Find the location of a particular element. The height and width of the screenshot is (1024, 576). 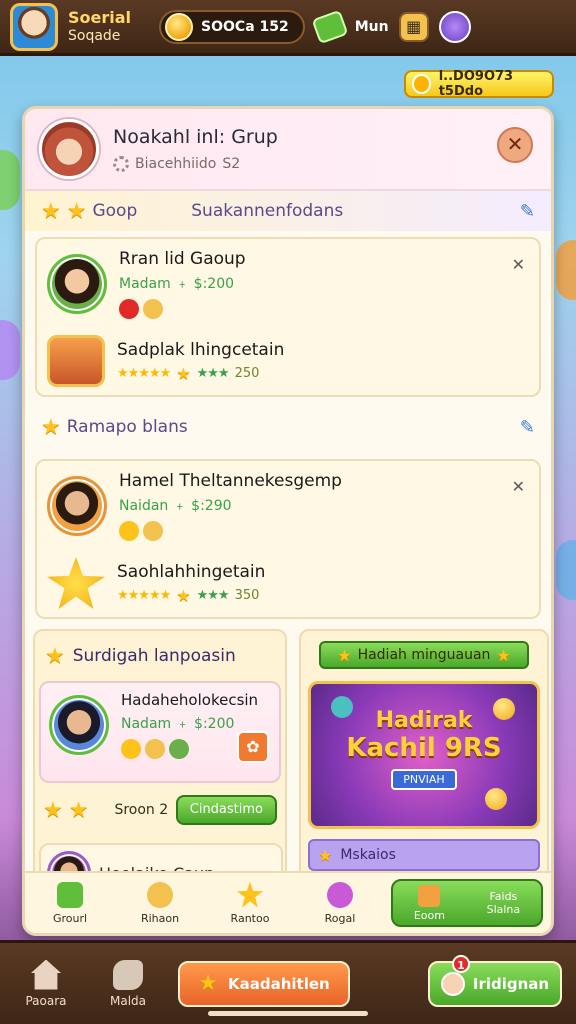

fist-icon is located at coordinates (153, 531).